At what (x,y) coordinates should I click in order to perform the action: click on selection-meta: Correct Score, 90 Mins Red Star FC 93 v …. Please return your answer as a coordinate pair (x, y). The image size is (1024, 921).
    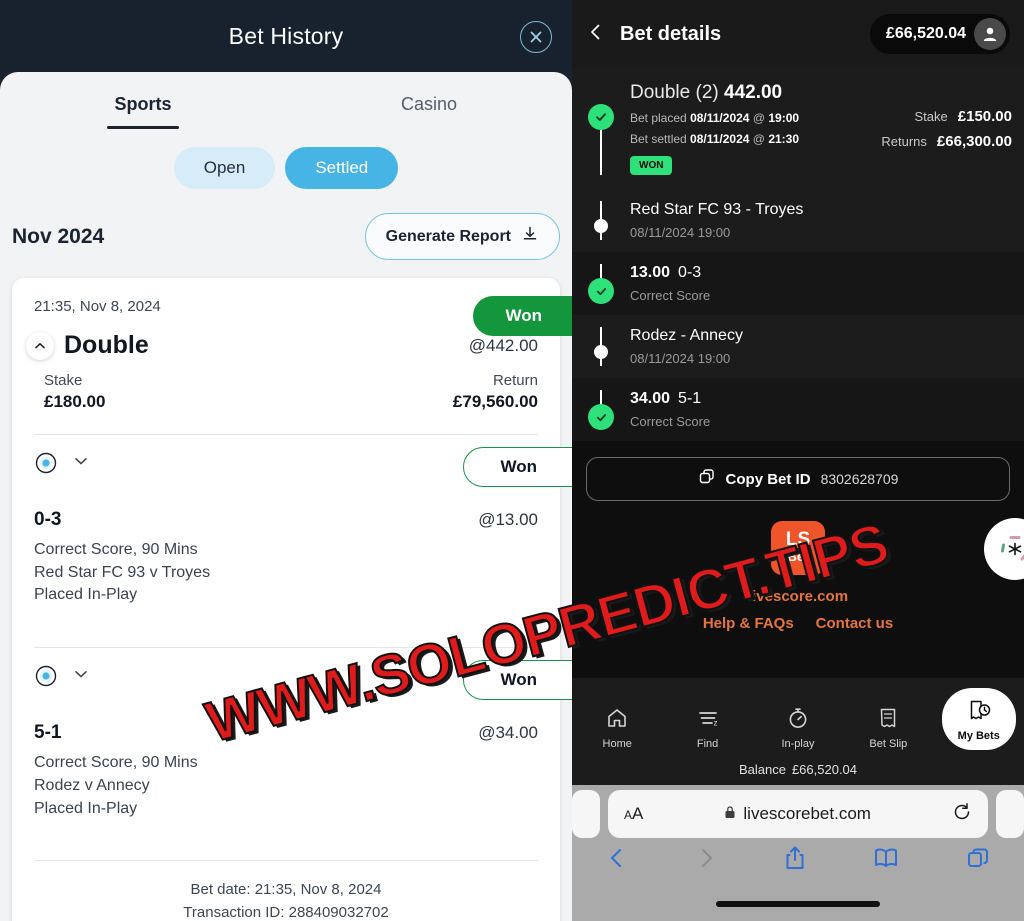
    Looking at the image, I should click on (286, 573).